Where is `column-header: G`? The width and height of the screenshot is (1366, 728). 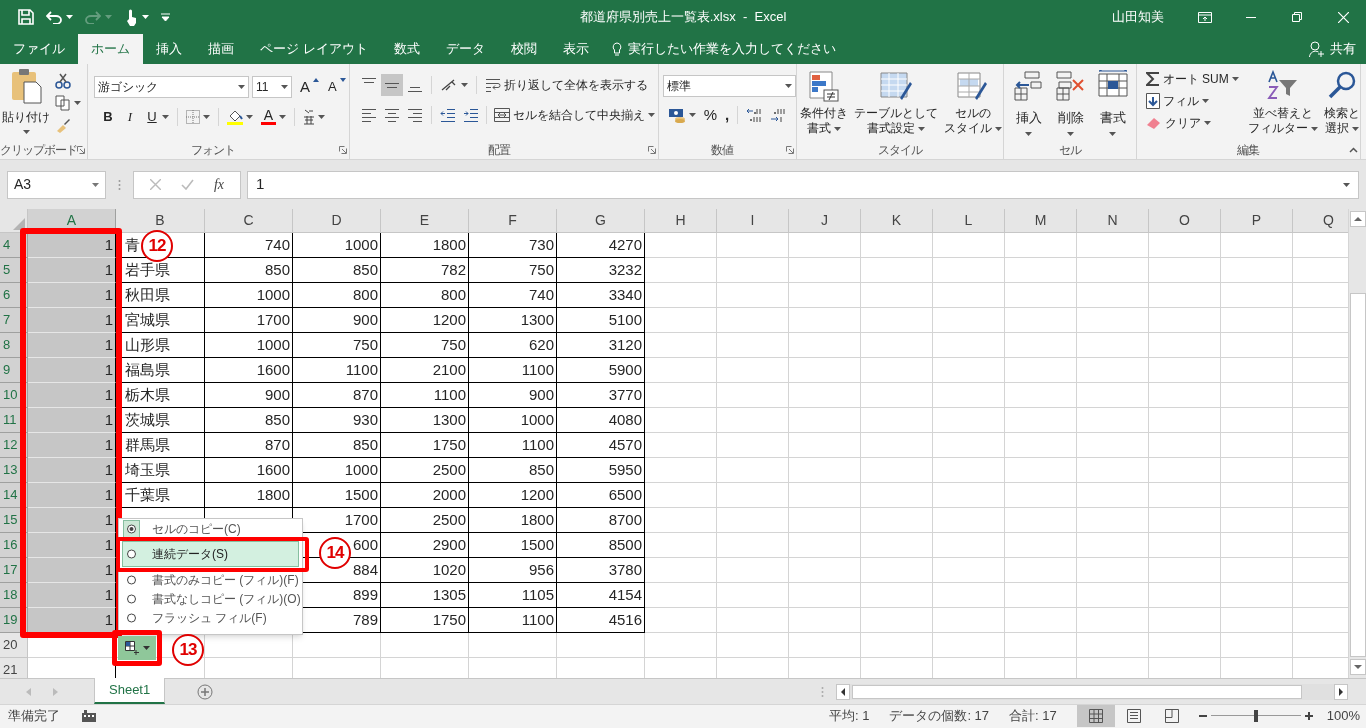 column-header: G is located at coordinates (601, 221).